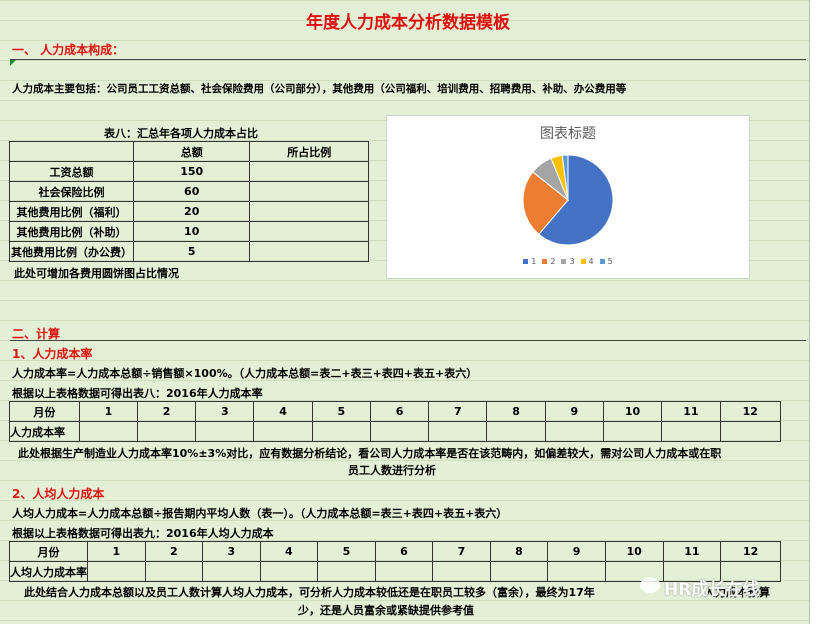 The width and height of the screenshot is (816, 624). Describe the element at coordinates (572, 261) in the screenshot. I see `legend-label: 3` at that location.